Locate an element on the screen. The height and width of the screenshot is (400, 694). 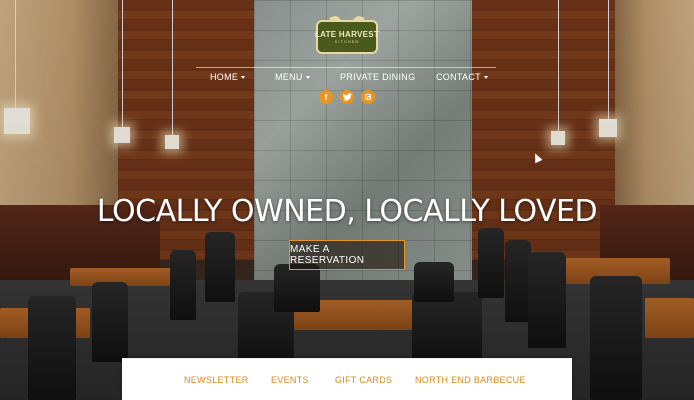
nav-item-label: PRIVATE DINING is located at coordinates (378, 77).